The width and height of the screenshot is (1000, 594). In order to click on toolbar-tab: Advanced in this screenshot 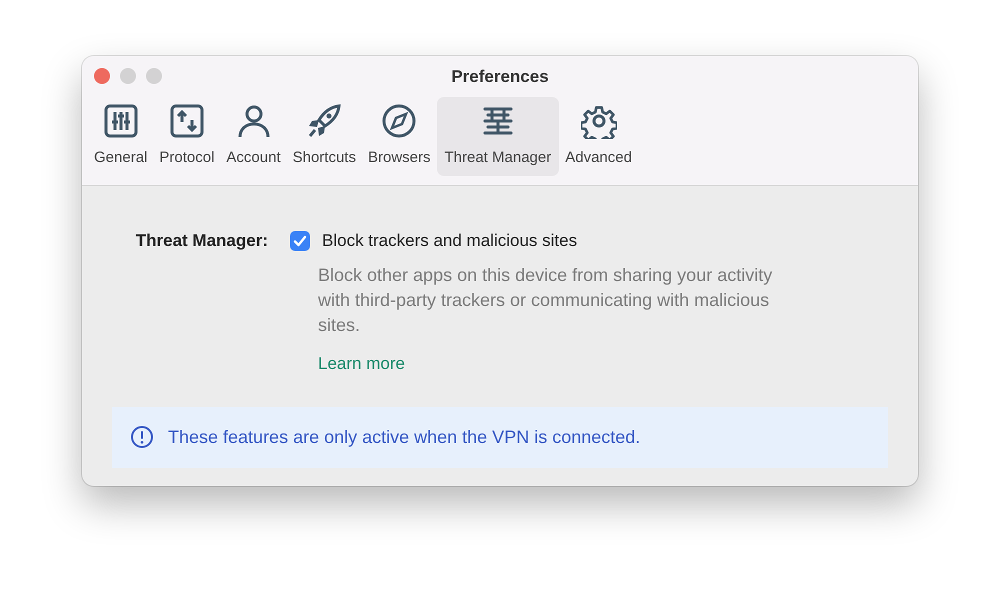, I will do `click(598, 136)`.